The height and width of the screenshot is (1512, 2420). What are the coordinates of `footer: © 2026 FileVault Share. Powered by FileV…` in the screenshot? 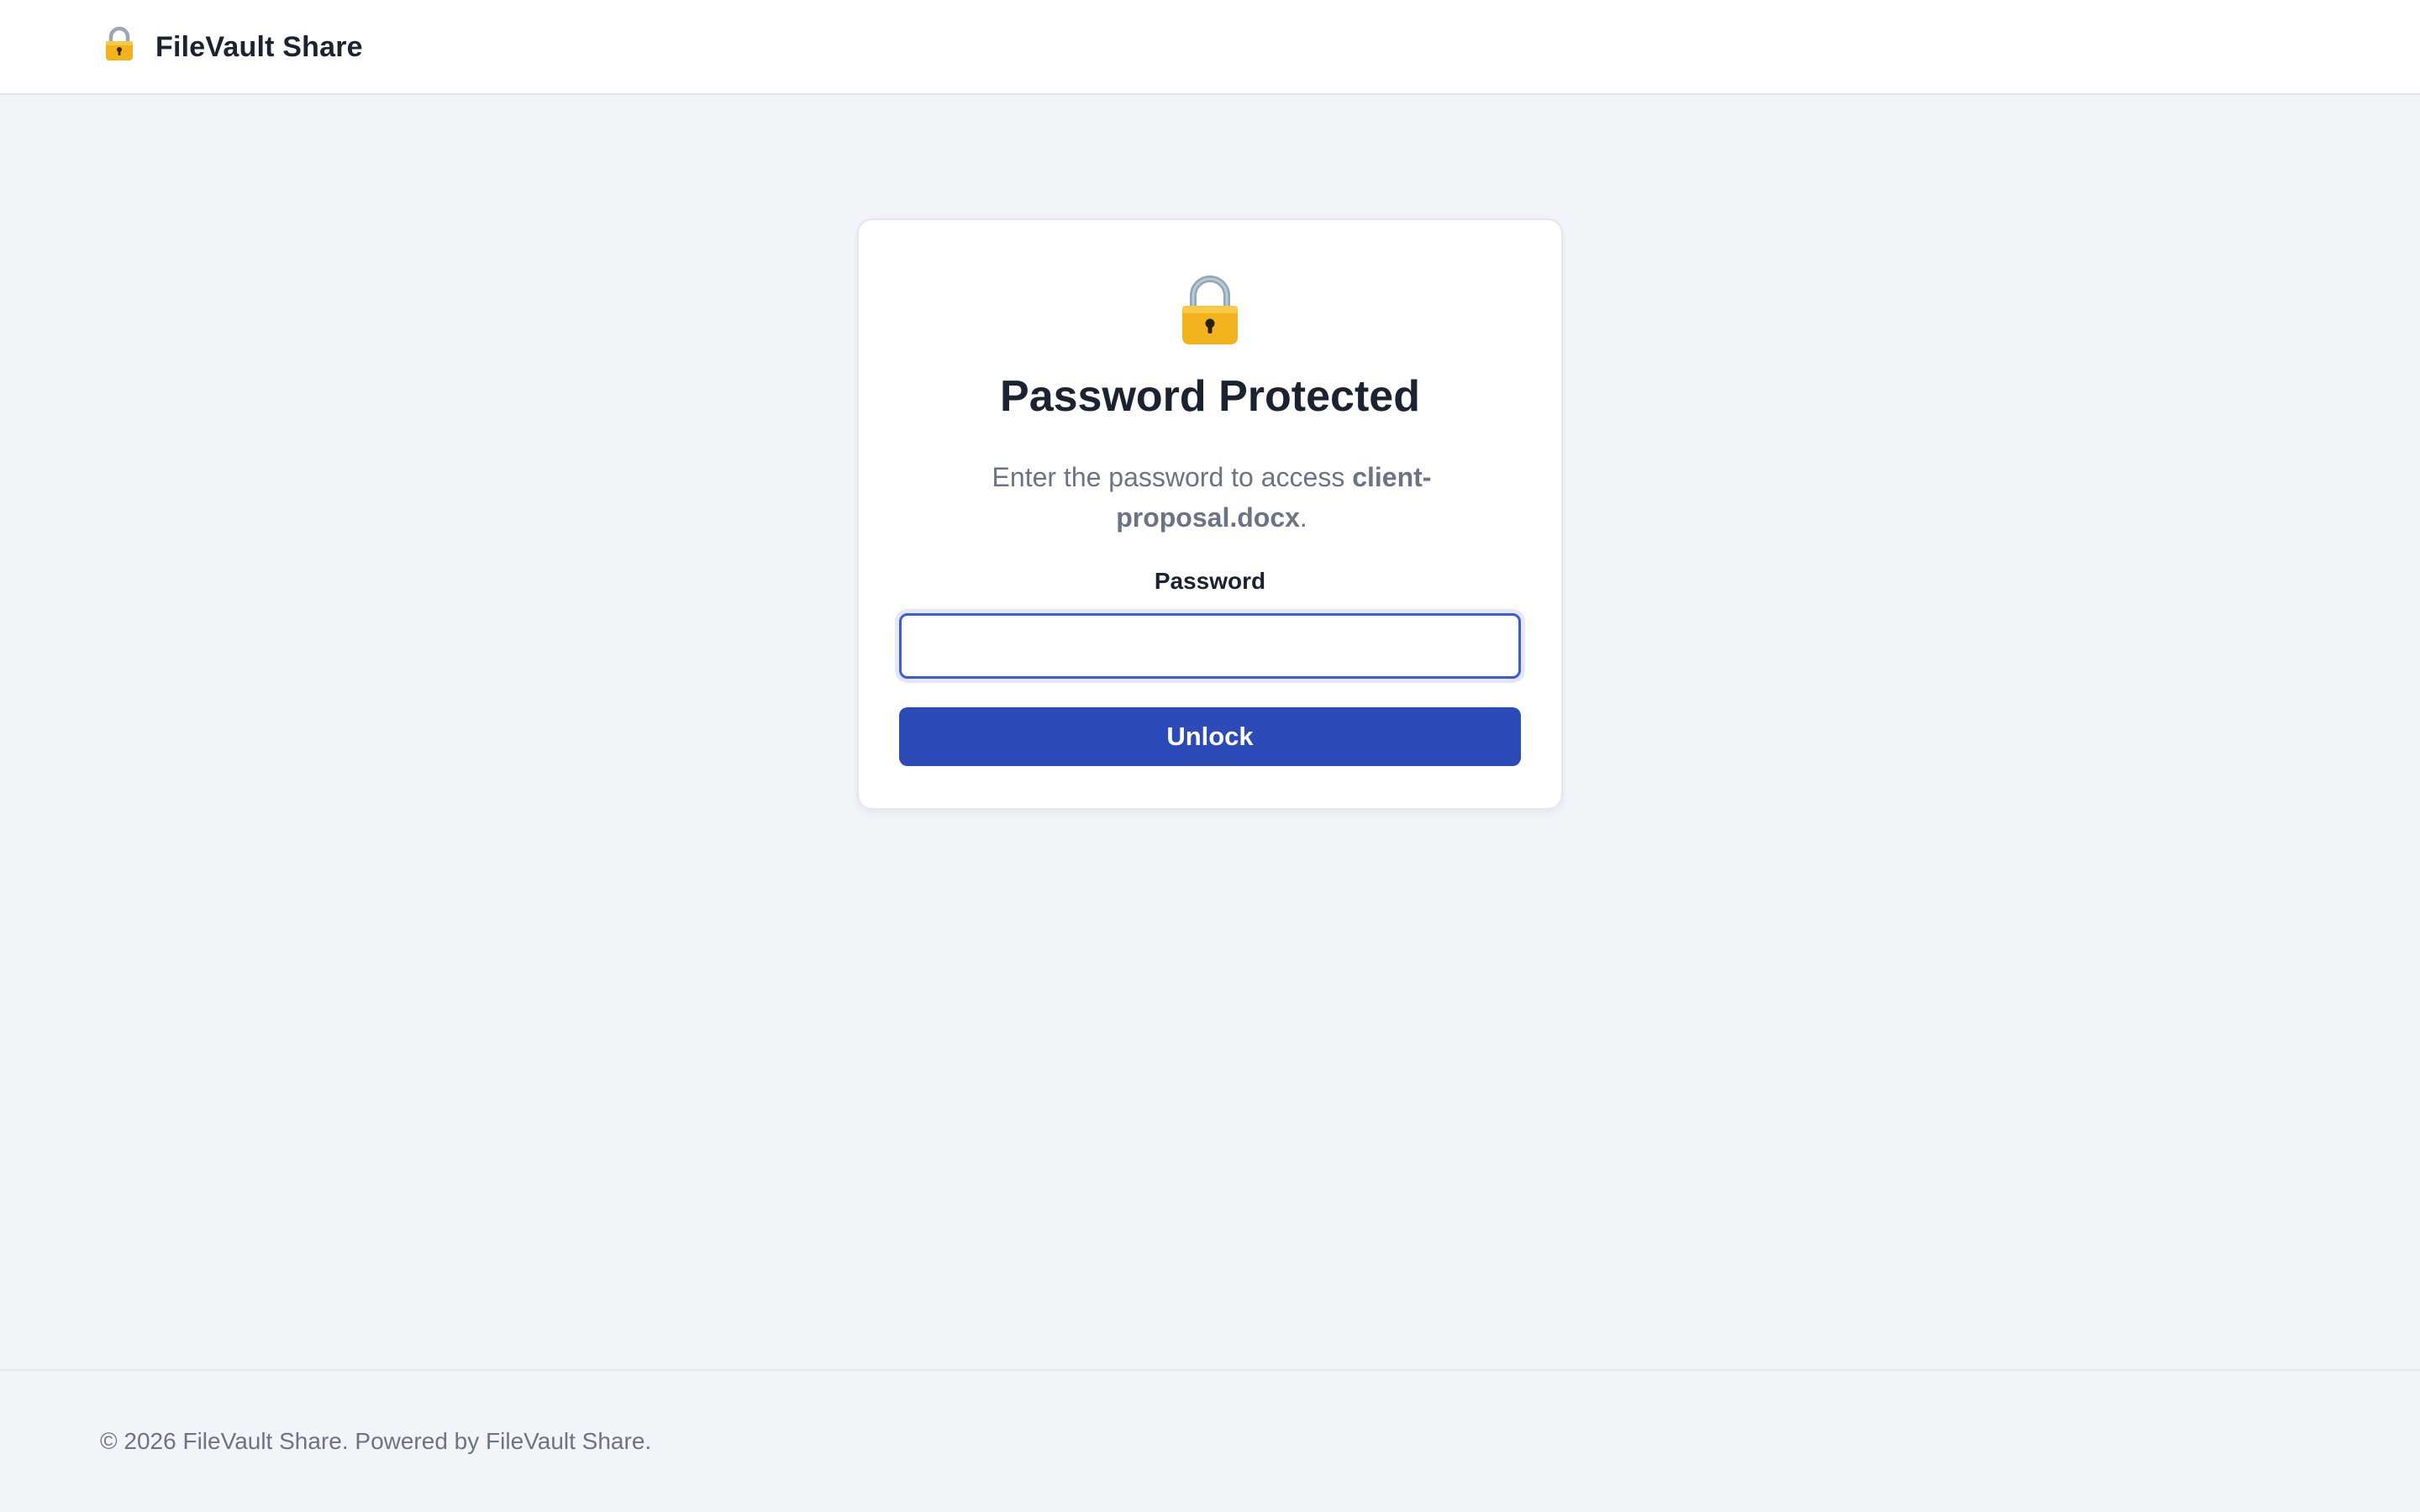 It's located at (1210, 1440).